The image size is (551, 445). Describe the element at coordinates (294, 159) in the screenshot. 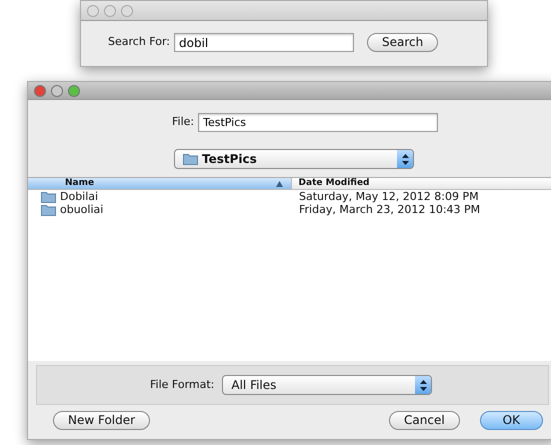

I see `folder-popup: TestPics` at that location.